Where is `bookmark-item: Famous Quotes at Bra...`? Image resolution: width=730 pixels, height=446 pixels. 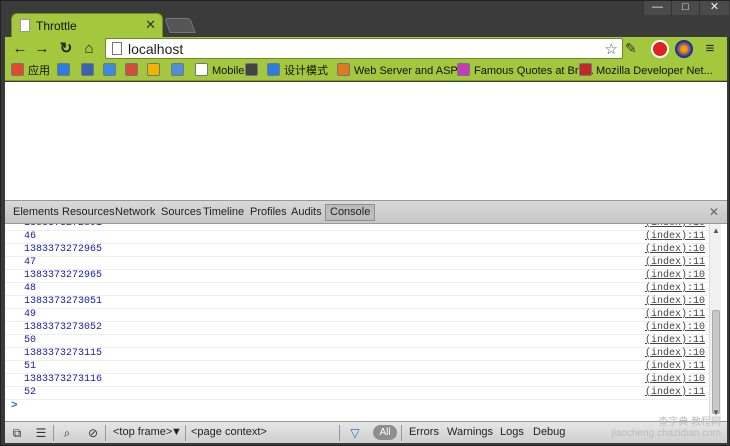 bookmark-item: Famous Quotes at Bra... is located at coordinates (525, 71).